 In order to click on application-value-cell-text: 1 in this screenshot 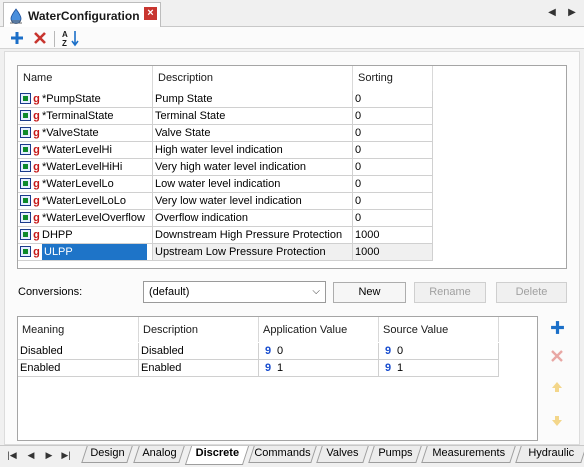, I will do `click(280, 368)`.